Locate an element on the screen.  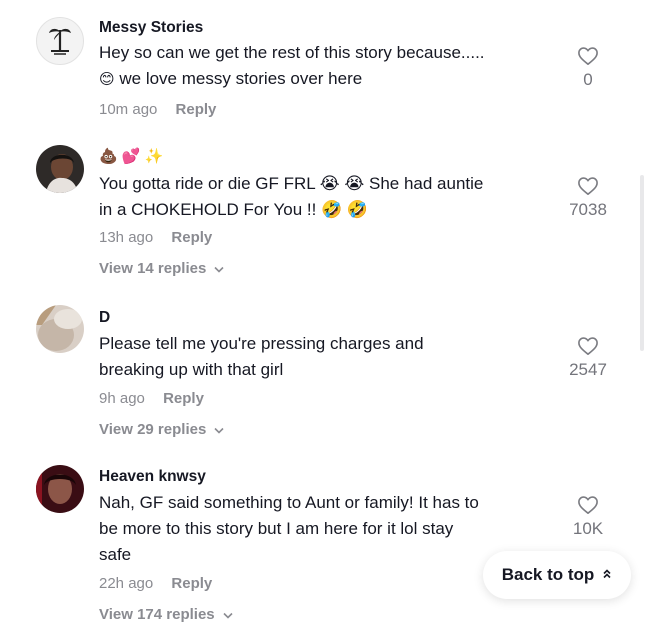
comment-meta: 9h ago Reply is located at coordinates (151, 398).